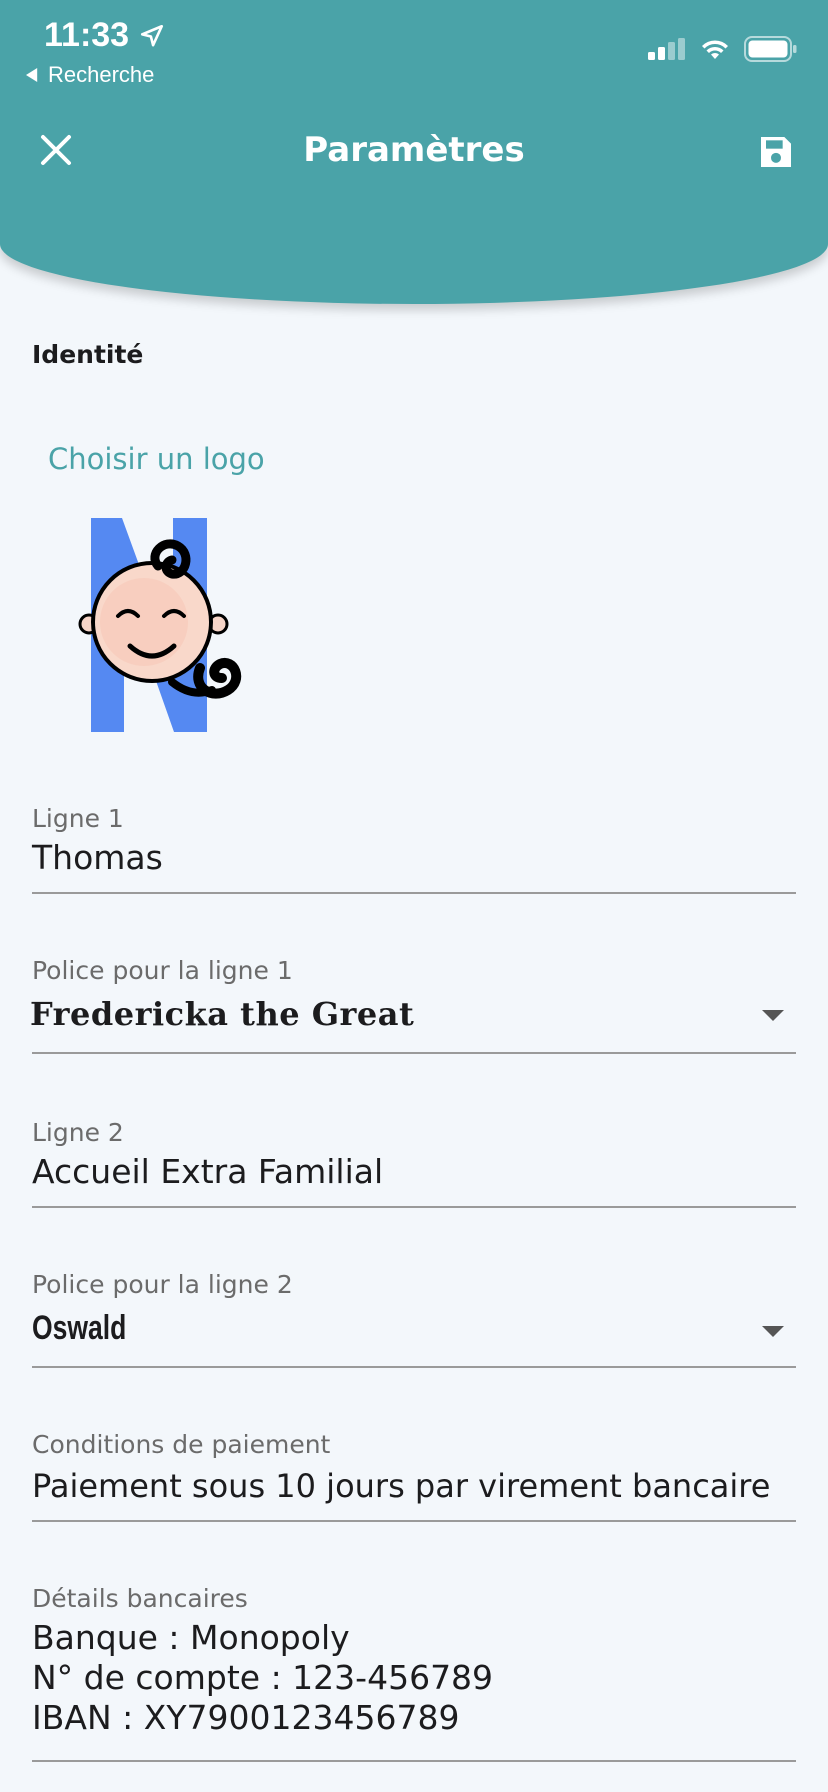 This screenshot has height=1792, width=828. Describe the element at coordinates (101, 74) in the screenshot. I see `back-label: Recherche` at that location.